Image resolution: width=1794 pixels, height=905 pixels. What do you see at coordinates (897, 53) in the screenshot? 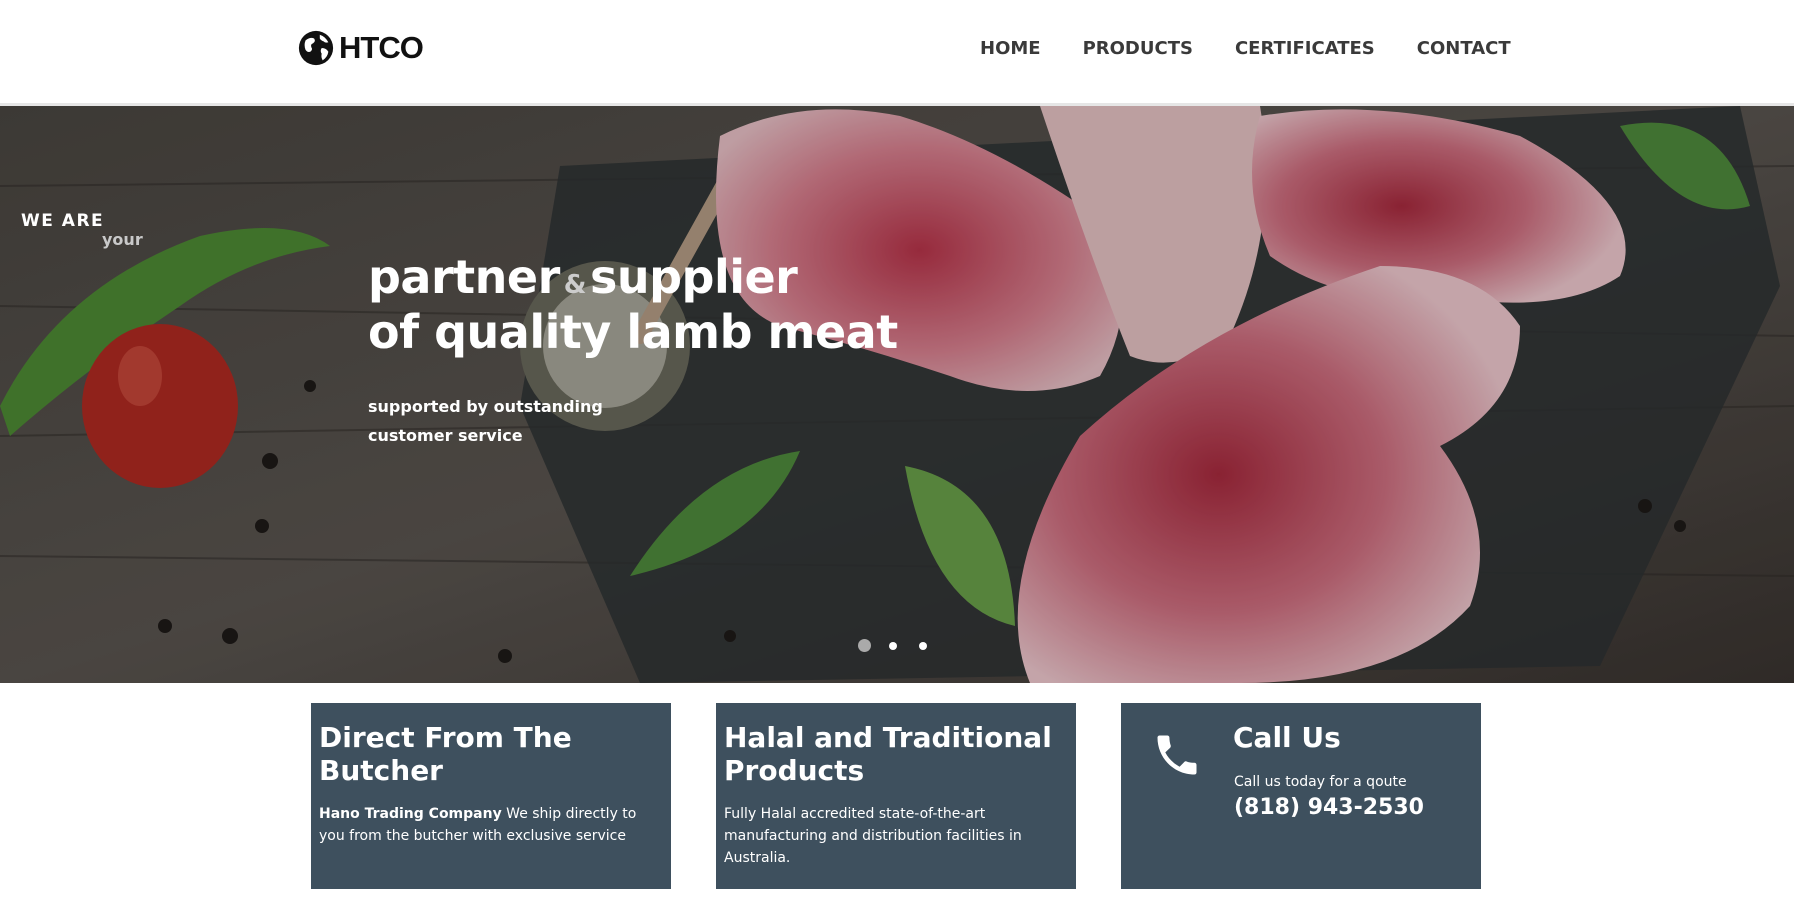
I see `site-header: HTCO HOME PRODUCTS CERTIFICATES CONTACT` at bounding box center [897, 53].